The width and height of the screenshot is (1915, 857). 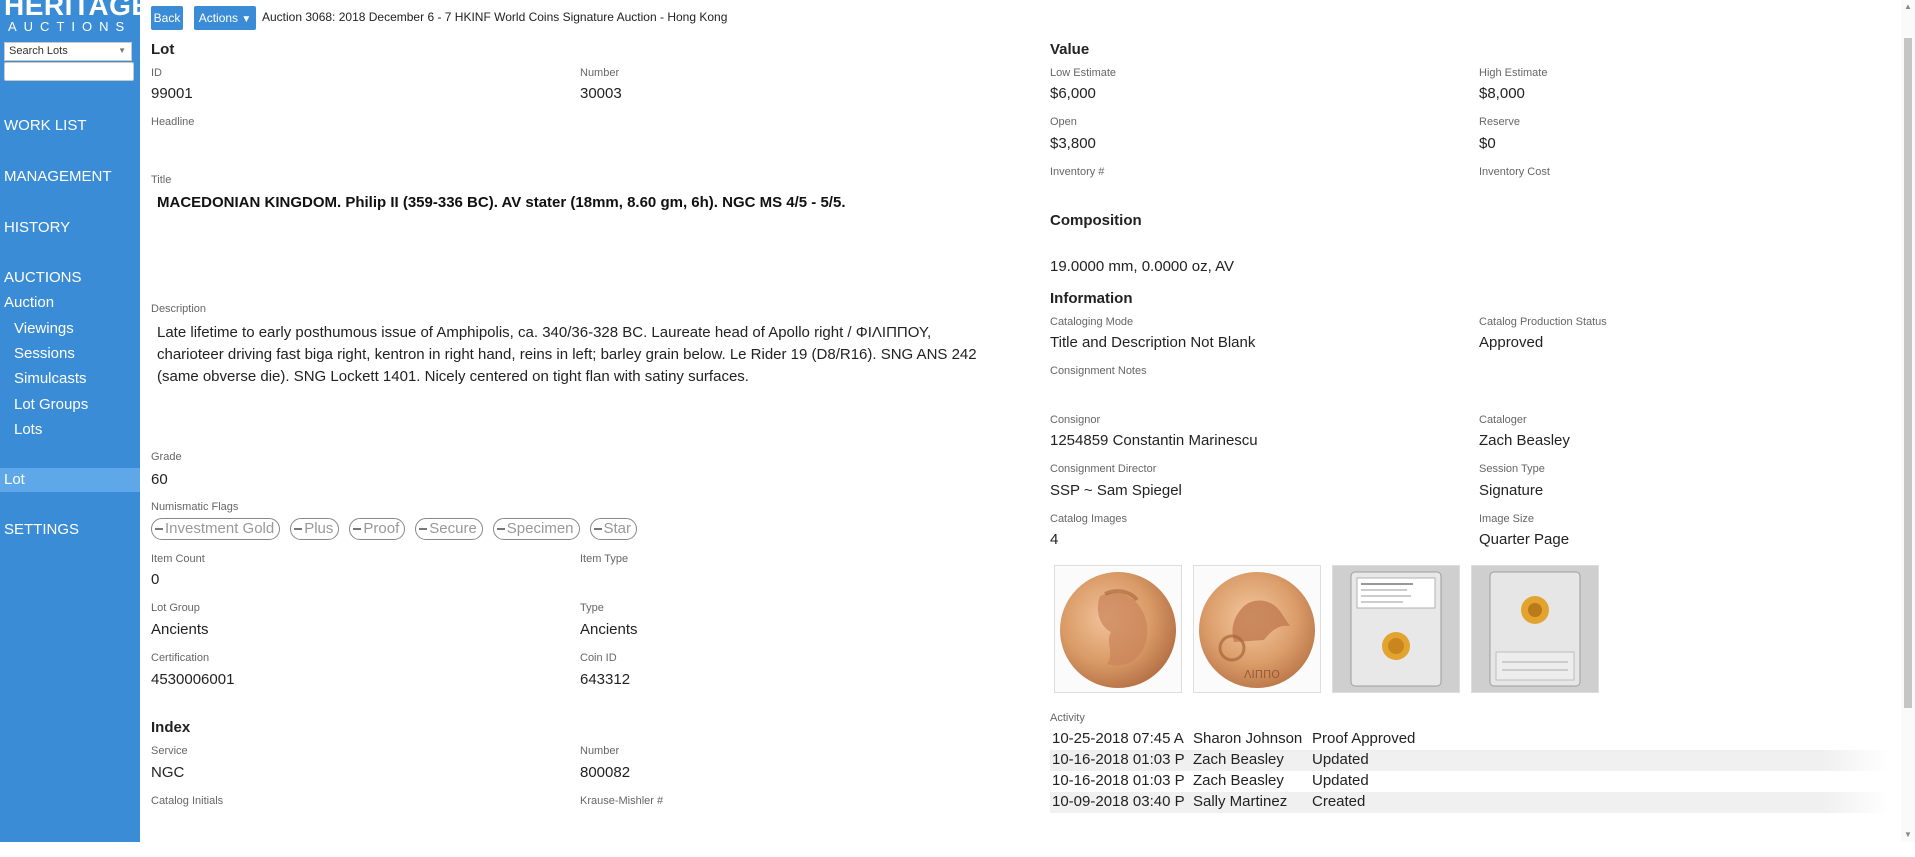 What do you see at coordinates (1153, 342) in the screenshot?
I see `cataloging-mode-value: Title and Description Not Blank` at bounding box center [1153, 342].